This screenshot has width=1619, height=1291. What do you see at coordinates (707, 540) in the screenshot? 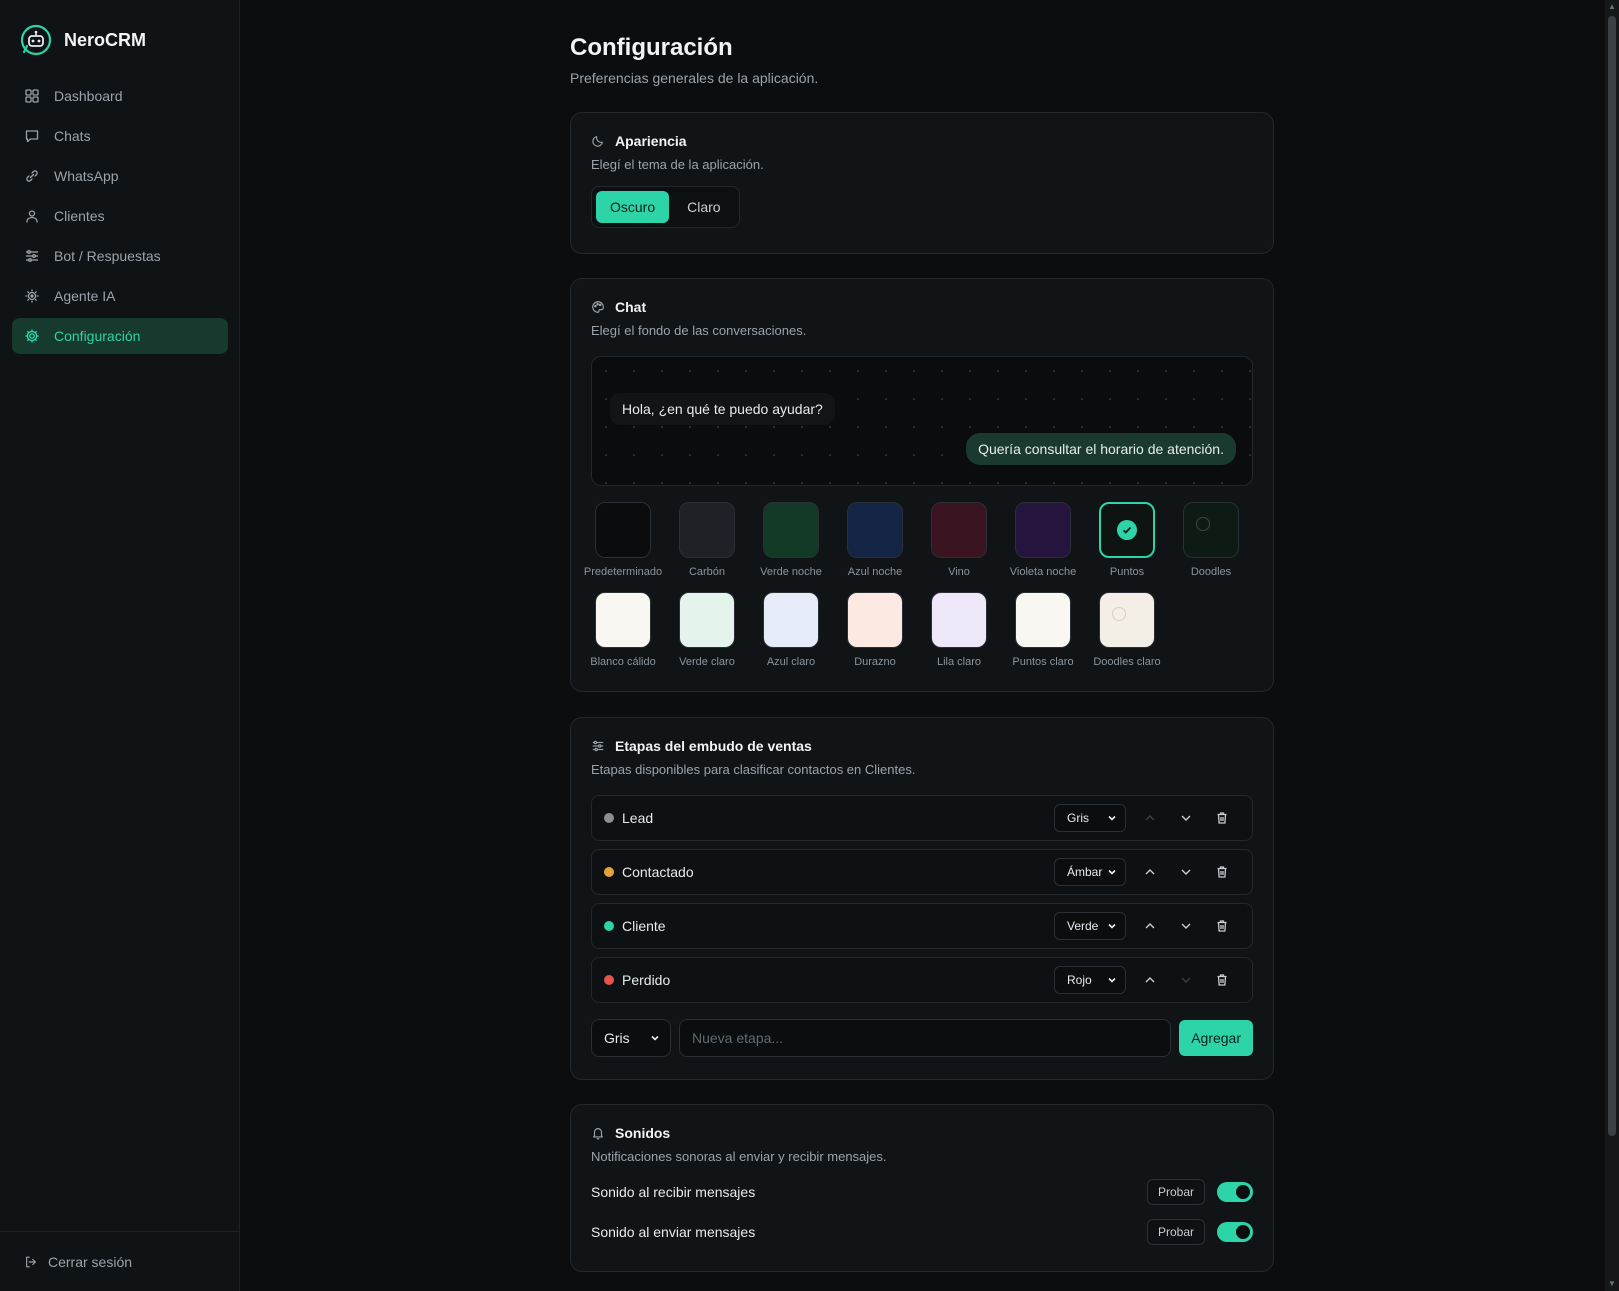
I see `background-option: Carbón` at bounding box center [707, 540].